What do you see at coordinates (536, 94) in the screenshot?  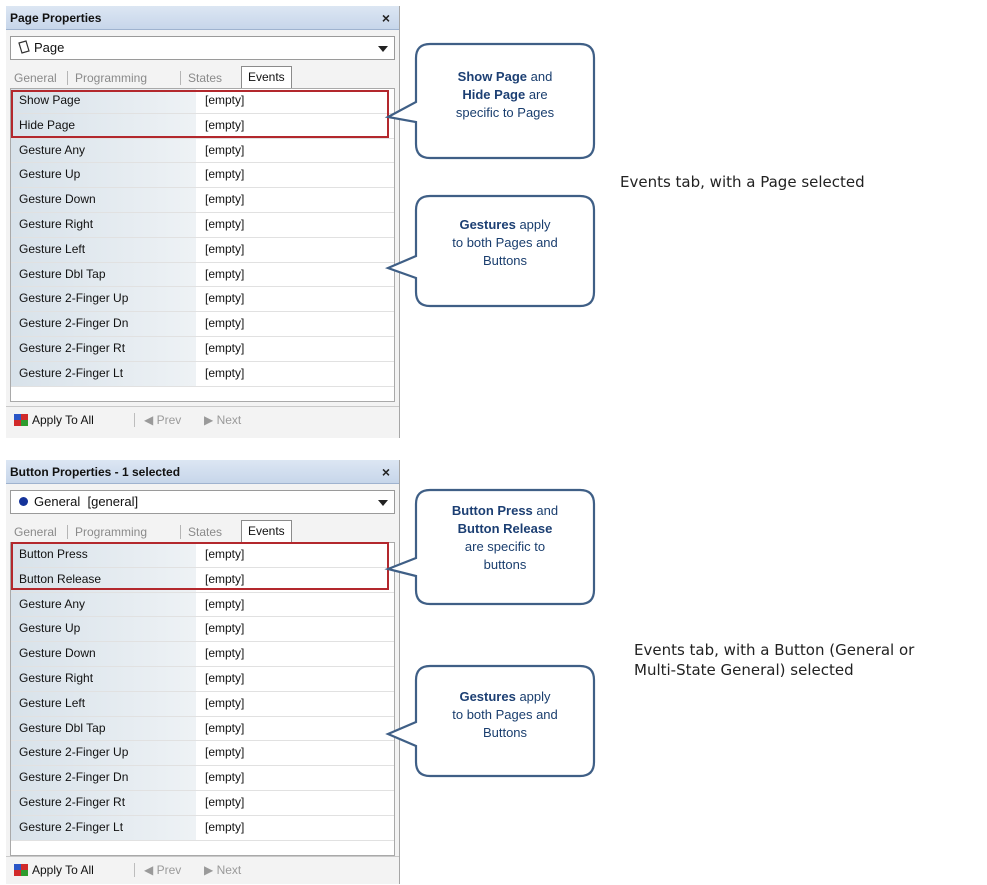 I see `callout-text: are` at bounding box center [536, 94].